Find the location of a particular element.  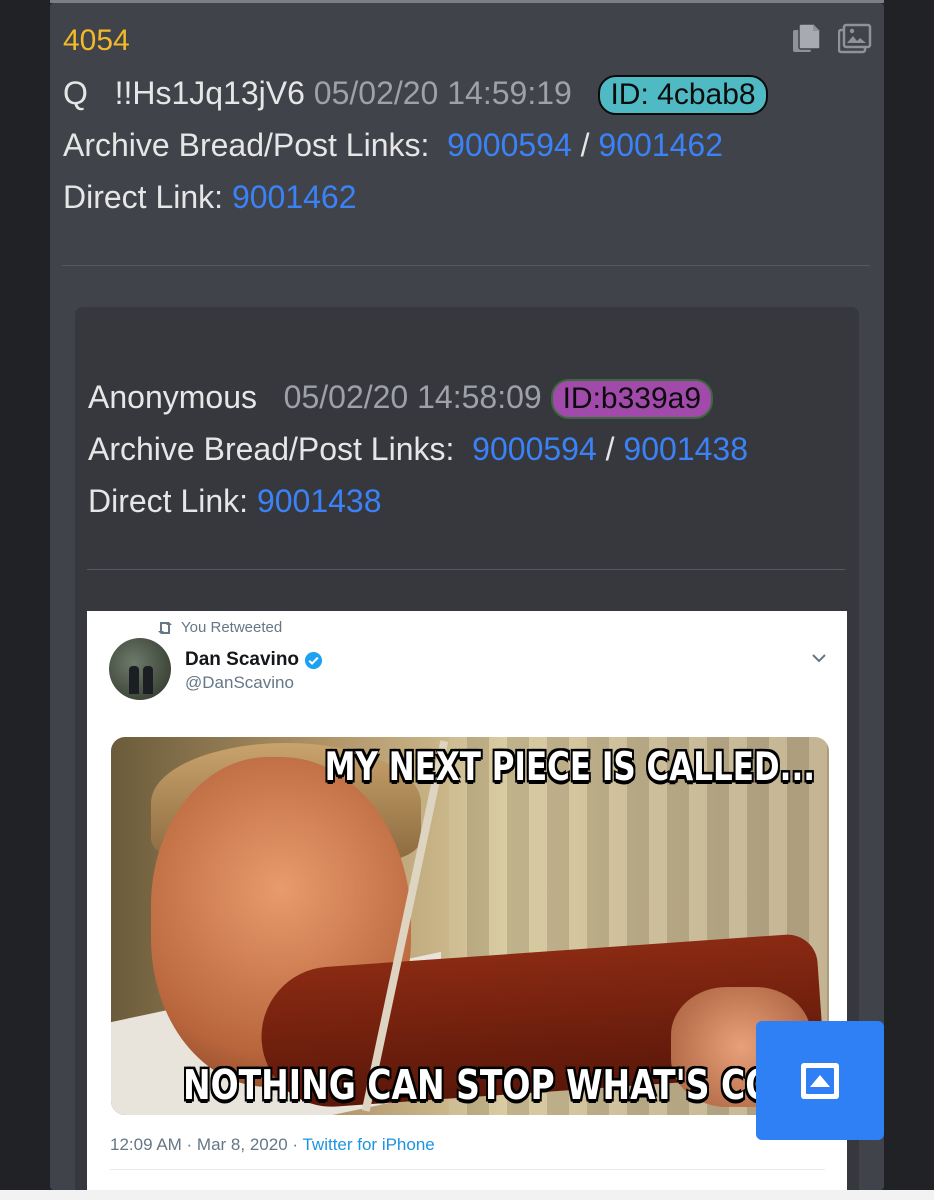

archive-post-link: 9001462 is located at coordinates (660, 145).